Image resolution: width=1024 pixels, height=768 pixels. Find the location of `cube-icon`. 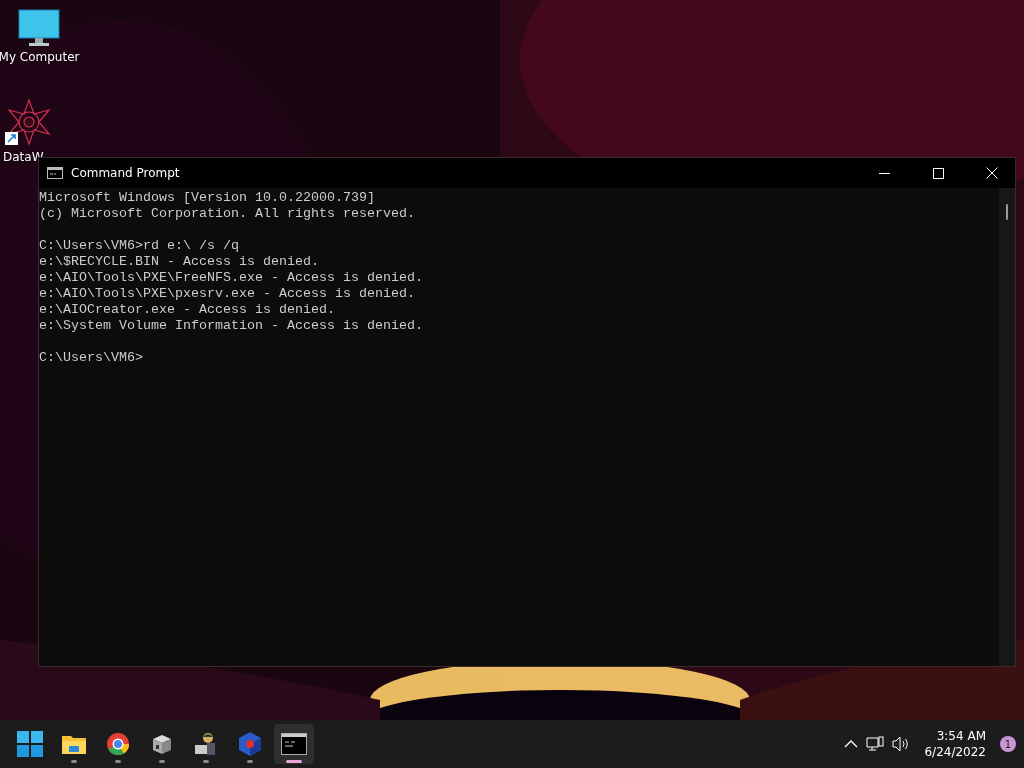

cube-icon is located at coordinates (250, 744).